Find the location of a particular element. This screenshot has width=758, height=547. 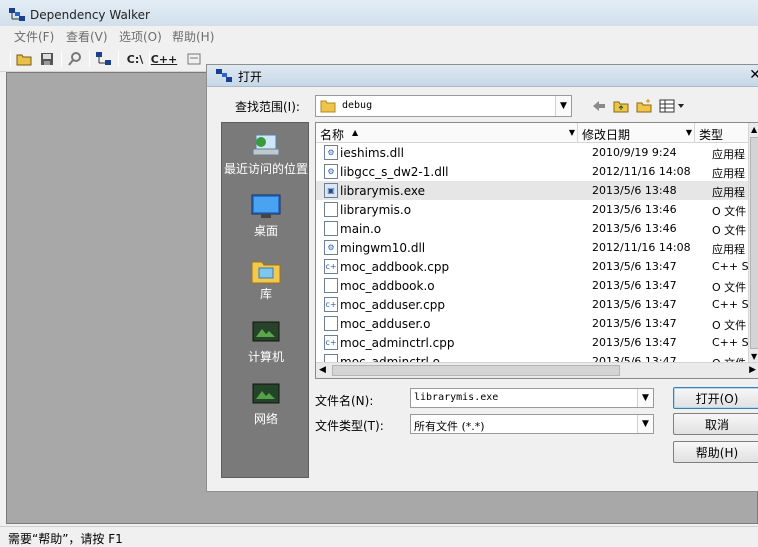

back-icon is located at coordinates (599, 106).